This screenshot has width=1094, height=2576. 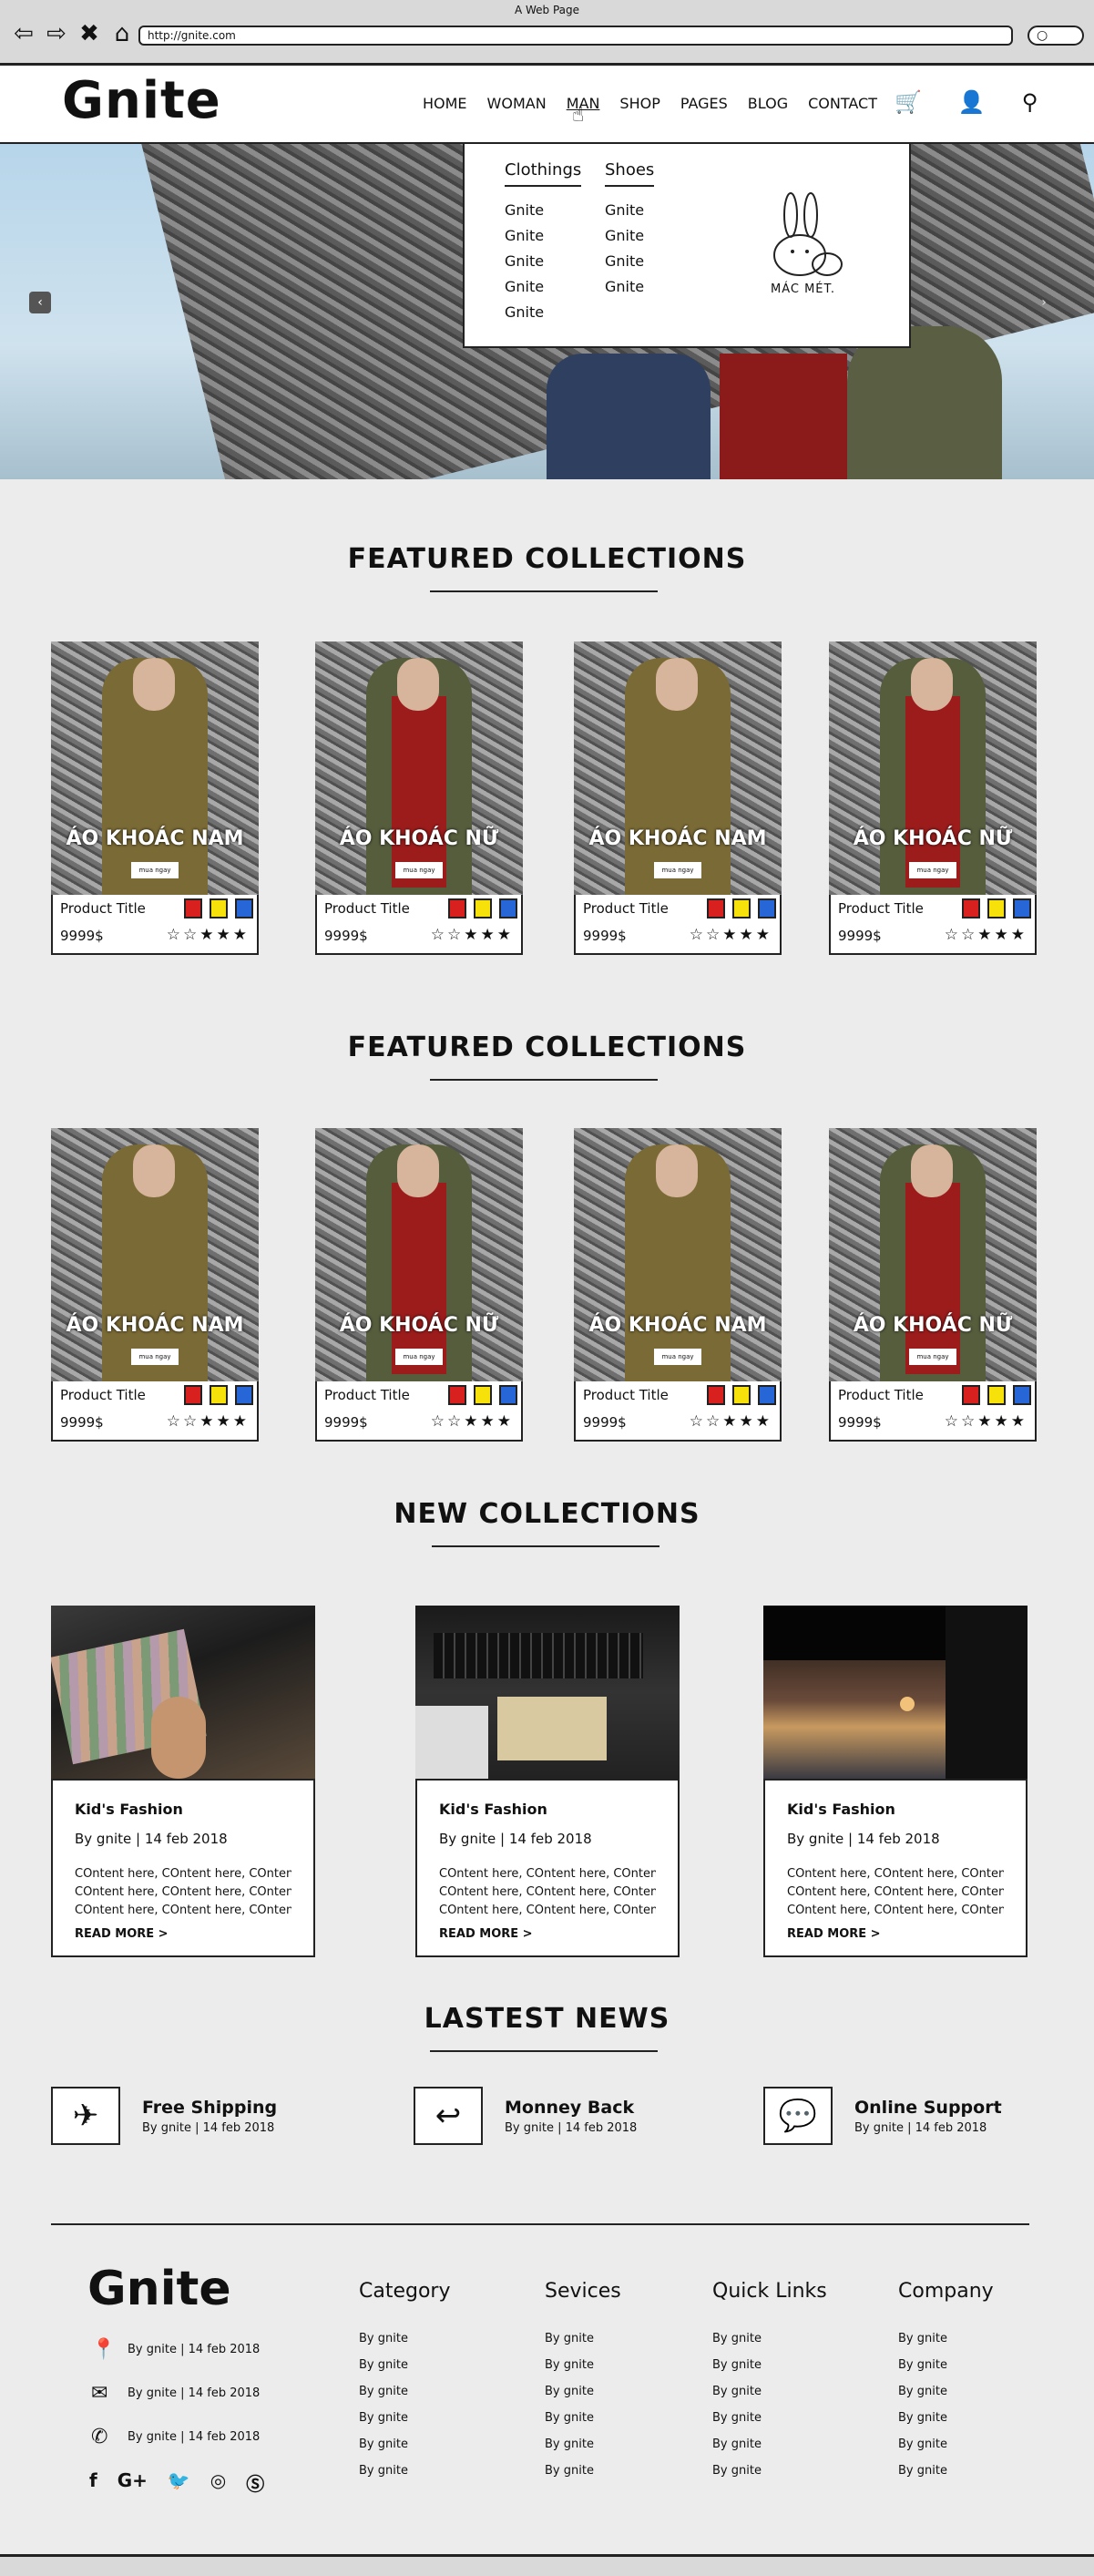 What do you see at coordinates (630, 173) in the screenshot?
I see `dropdown-heading-shoes: Shoes` at bounding box center [630, 173].